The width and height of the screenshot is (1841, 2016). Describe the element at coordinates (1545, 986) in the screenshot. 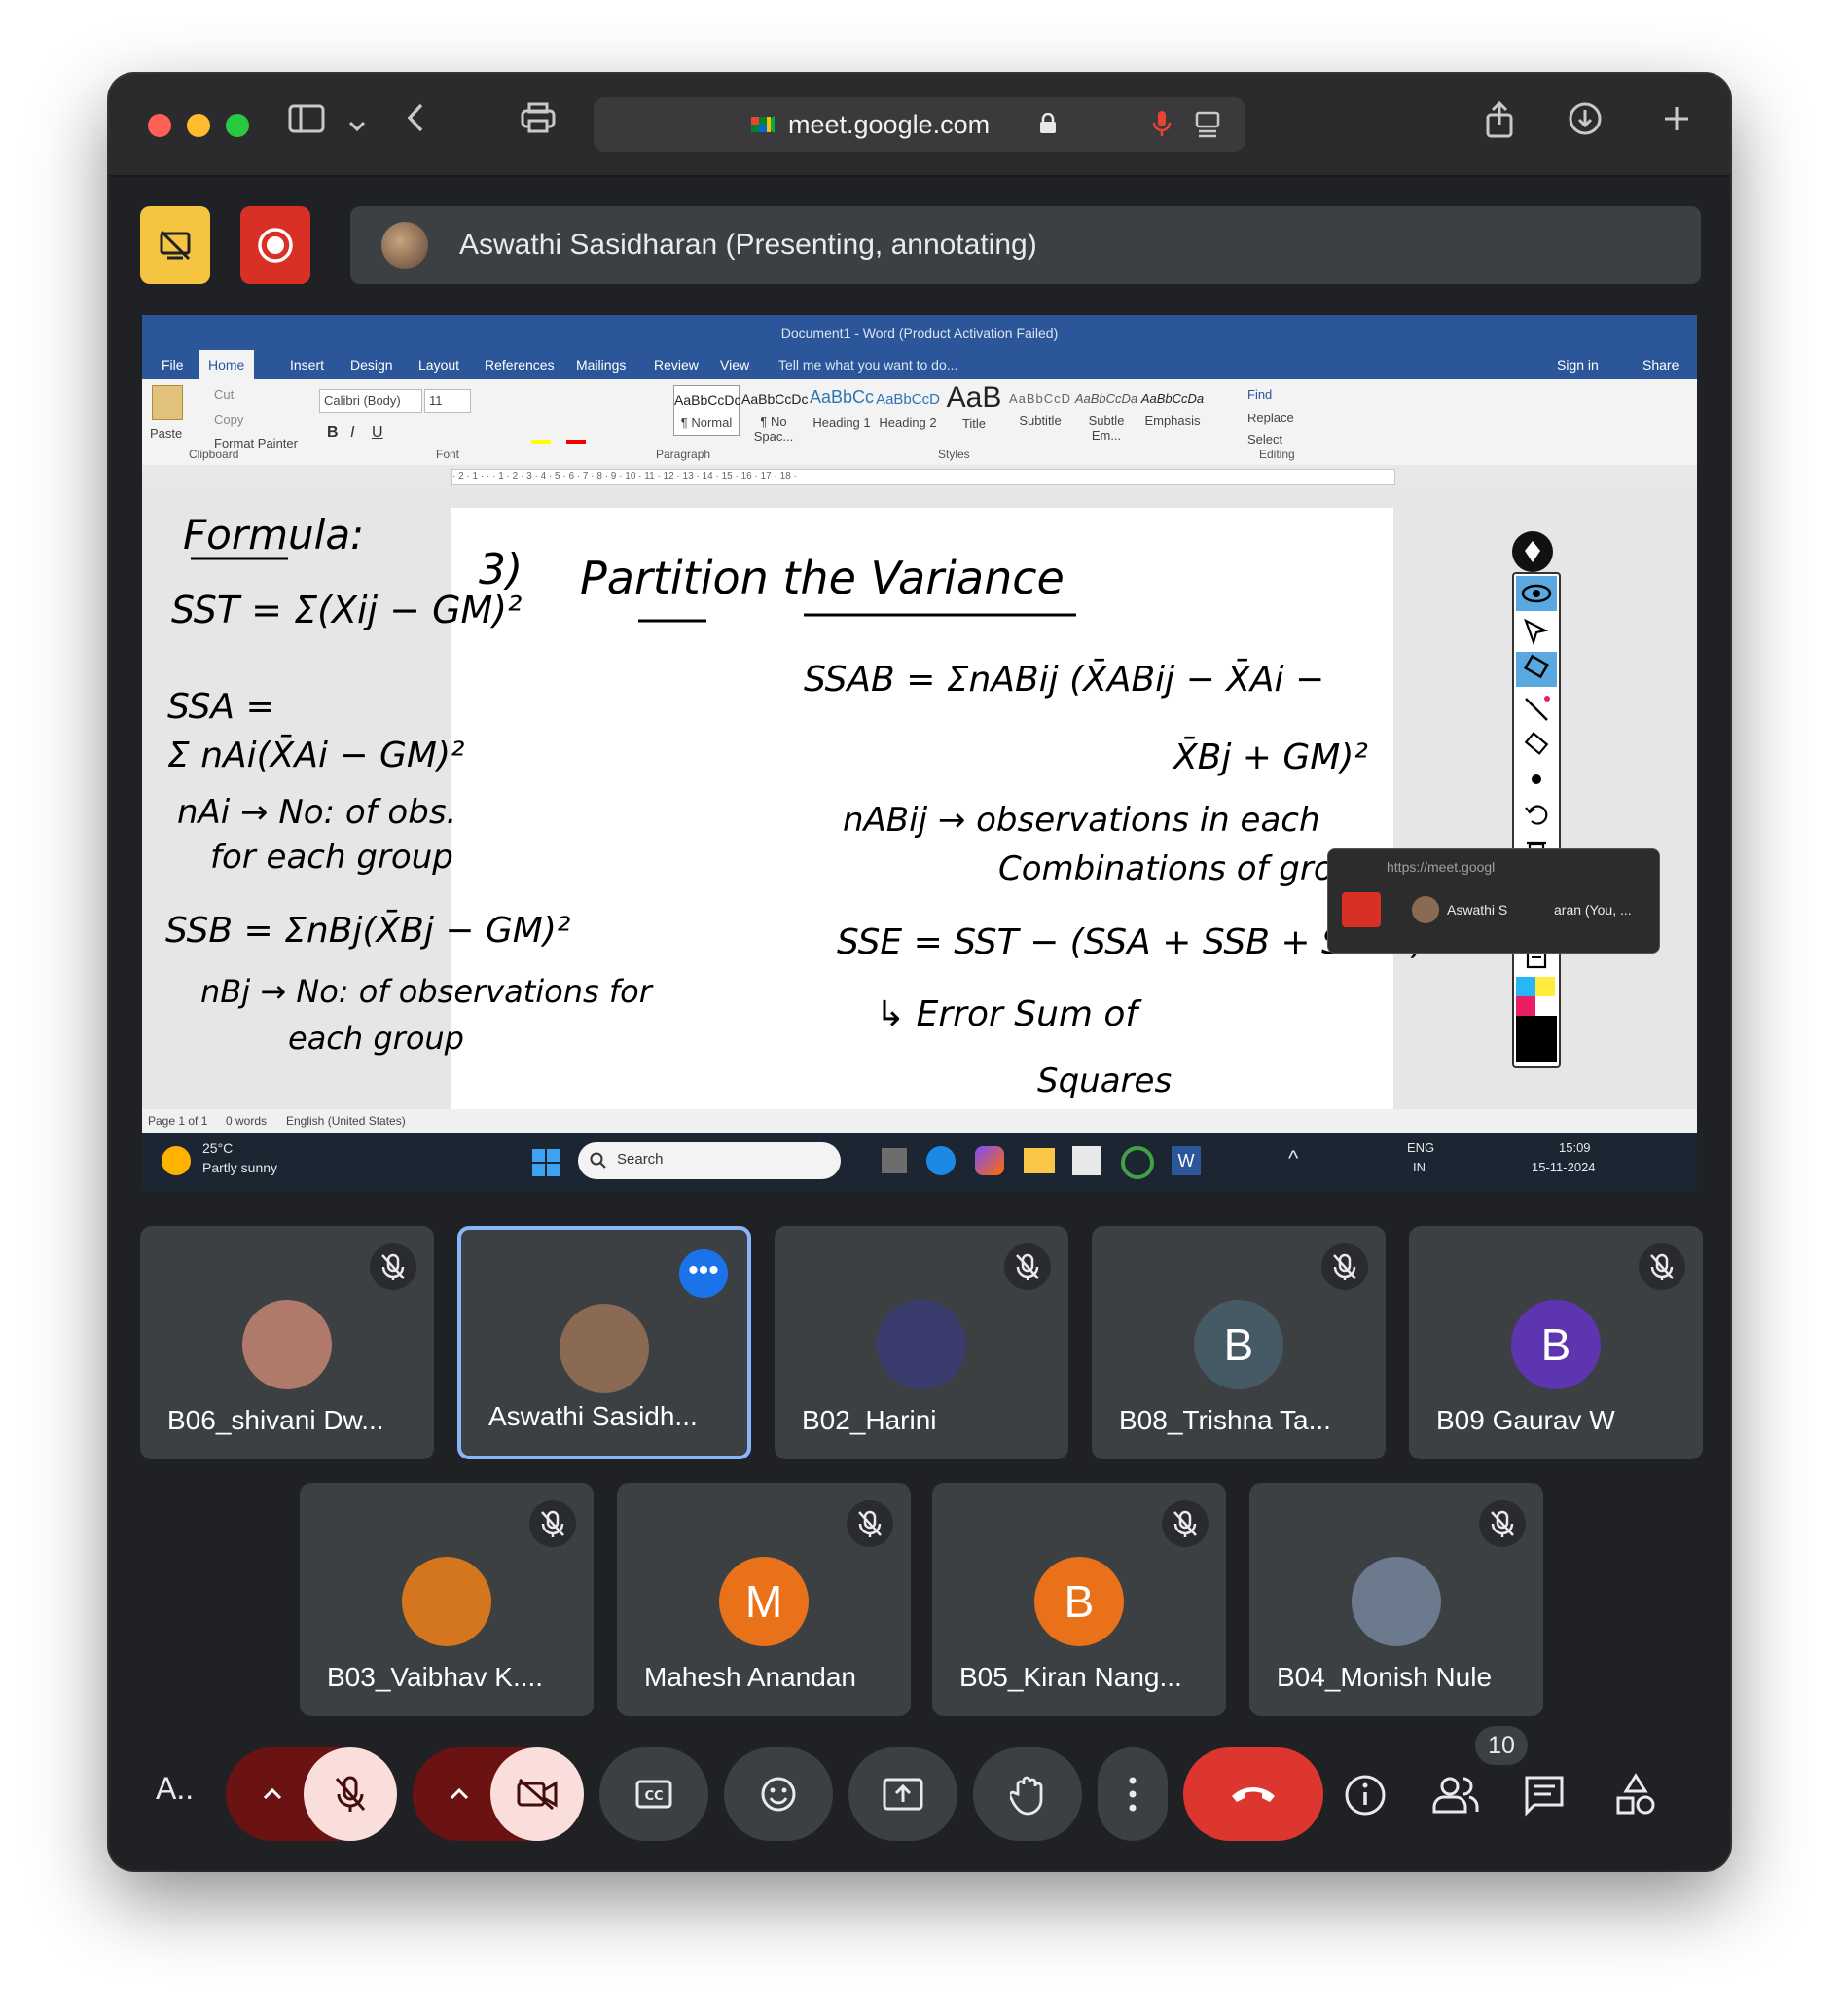

I see `color-swatch-yellow` at that location.